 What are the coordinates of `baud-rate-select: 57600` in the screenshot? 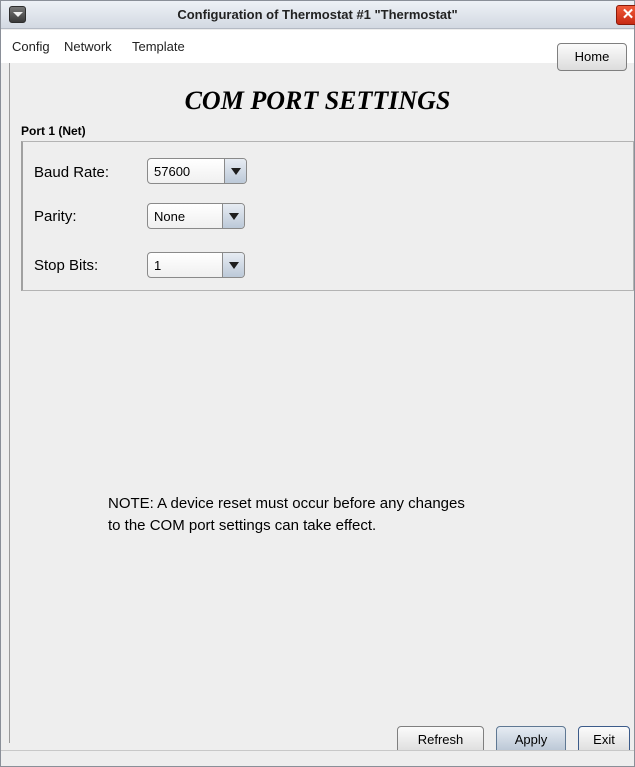 It's located at (197, 171).